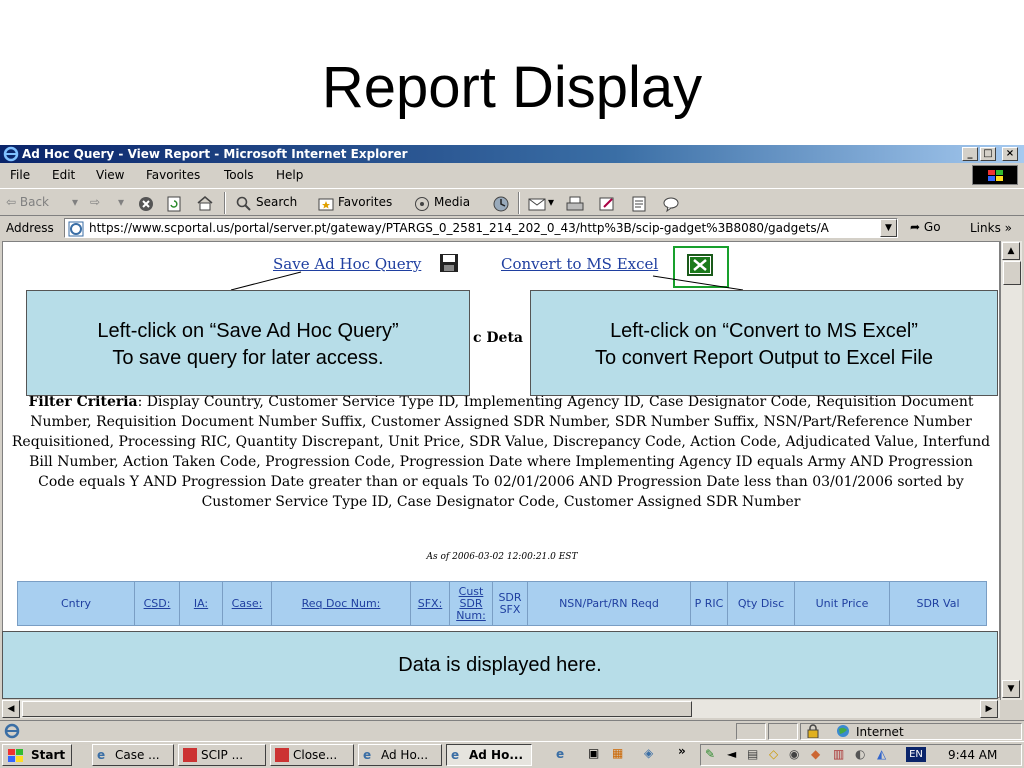 This screenshot has width=1024, height=768. What do you see at coordinates (63, 175) in the screenshot?
I see `menu-edit: Edit` at bounding box center [63, 175].